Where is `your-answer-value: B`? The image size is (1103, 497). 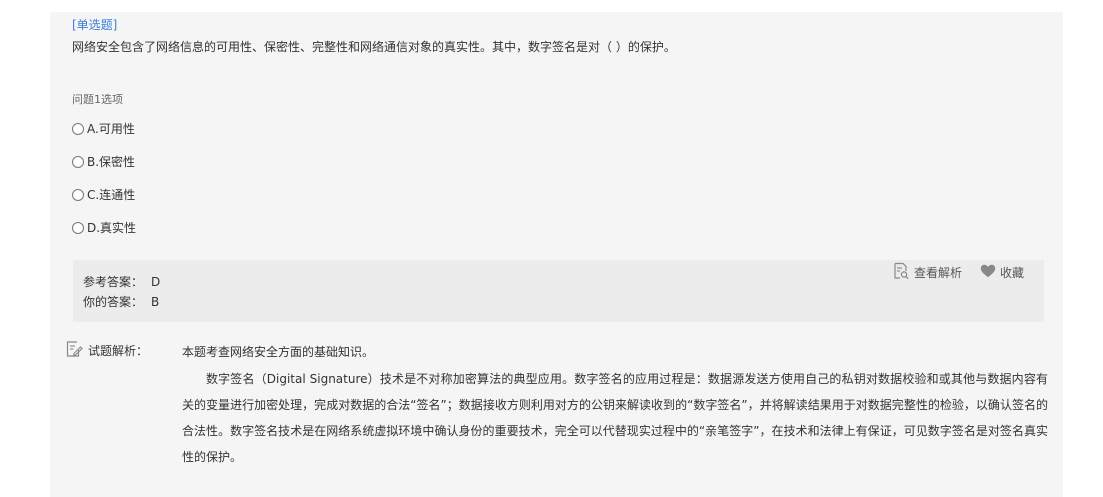 your-answer-value: B is located at coordinates (155, 302).